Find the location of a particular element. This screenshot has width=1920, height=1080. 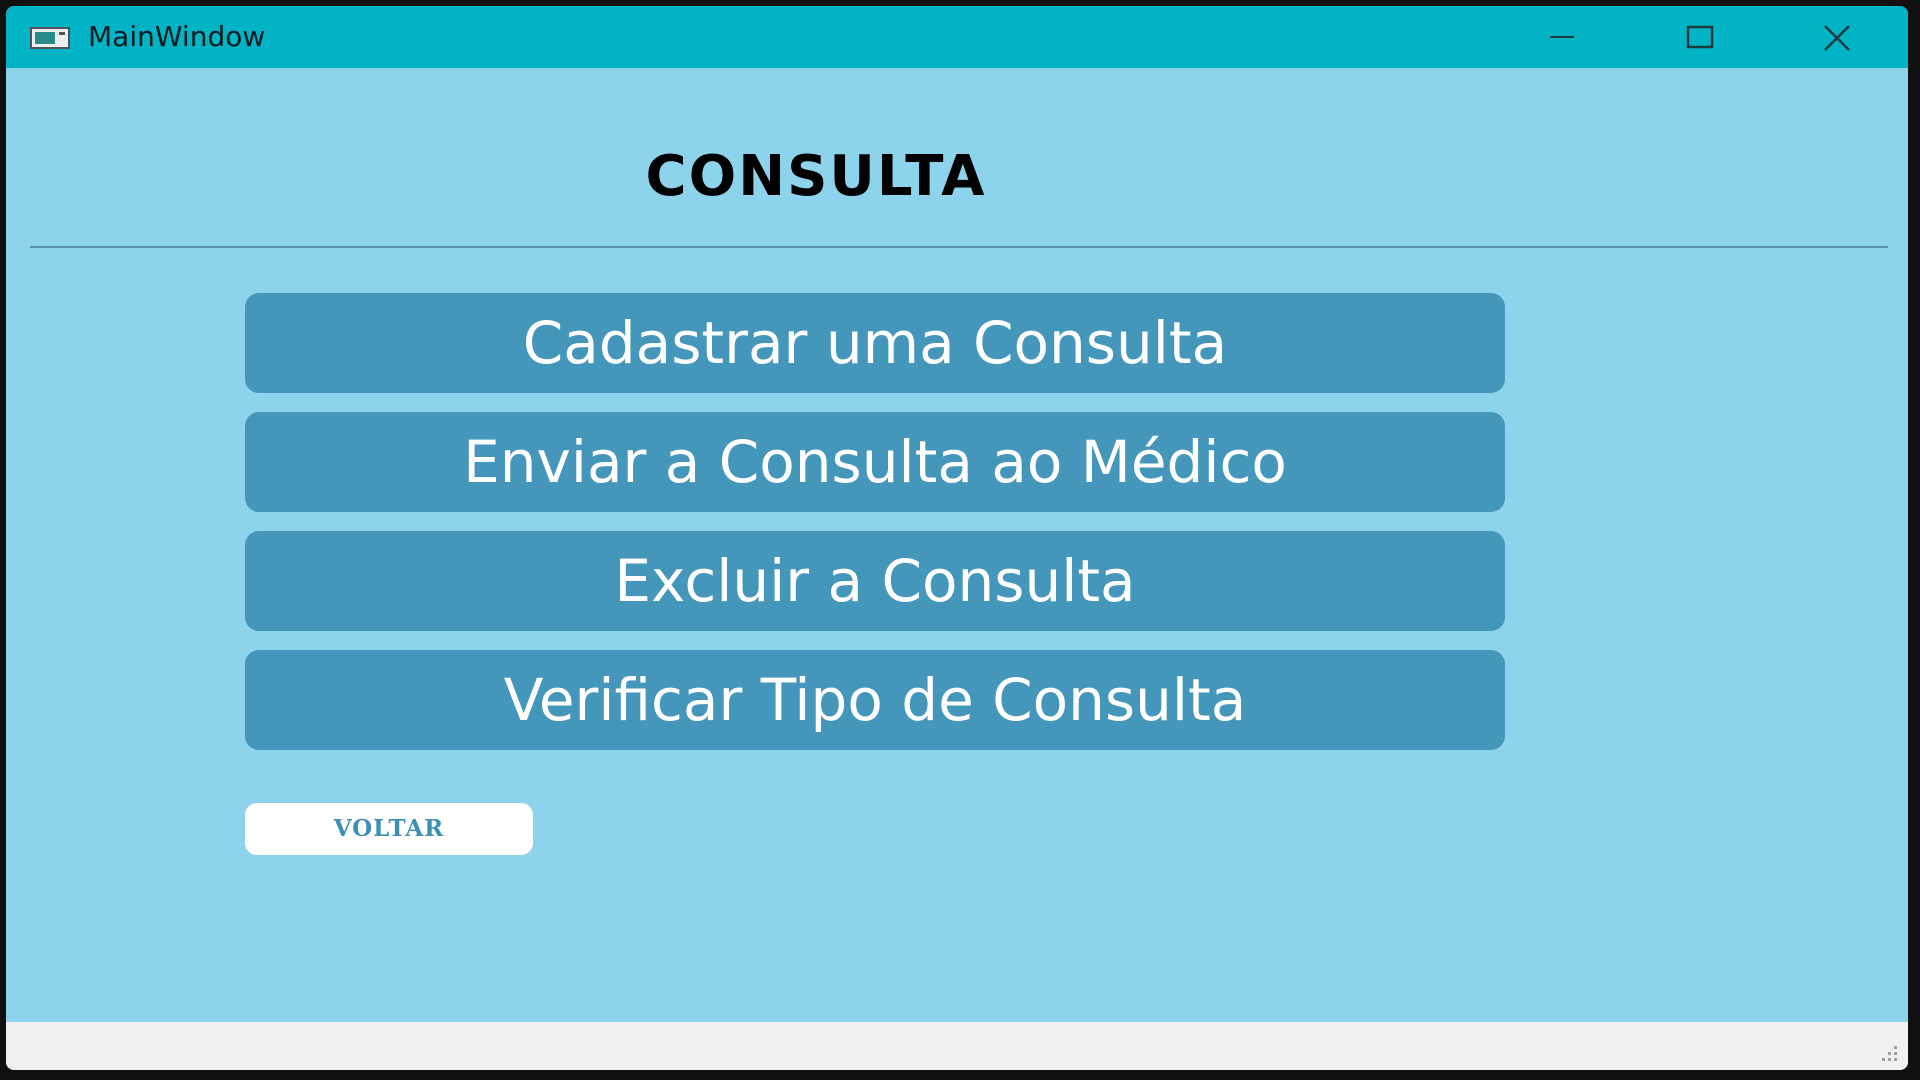

app-window-icon is located at coordinates (50, 38).